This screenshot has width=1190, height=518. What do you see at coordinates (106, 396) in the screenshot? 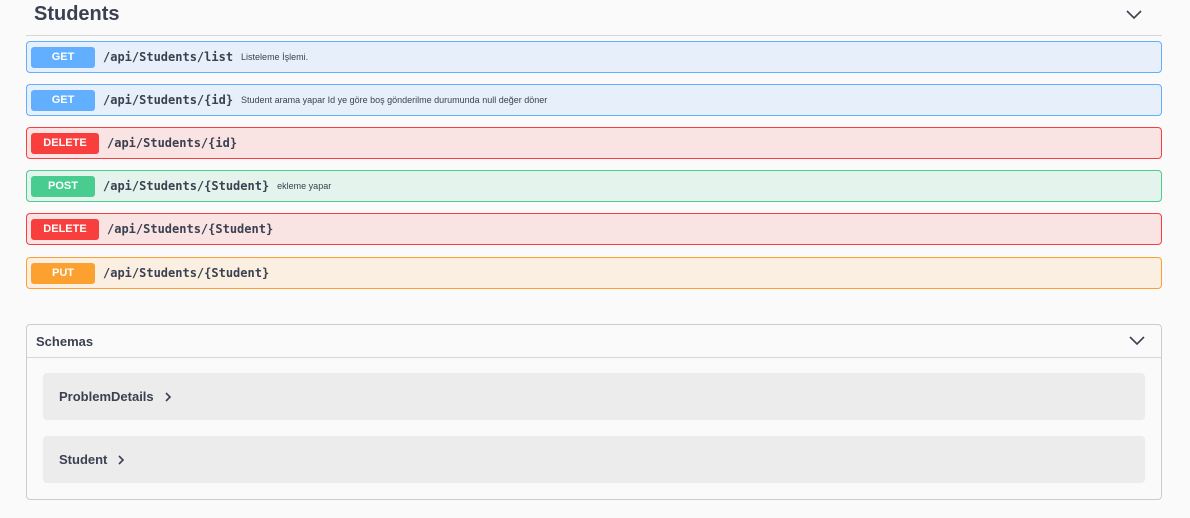
I see `model-name: ProblemDetails` at bounding box center [106, 396].